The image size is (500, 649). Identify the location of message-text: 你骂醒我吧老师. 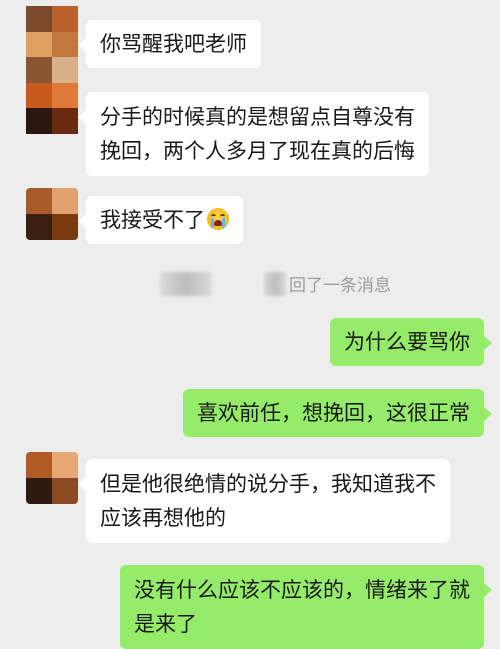
(173, 44).